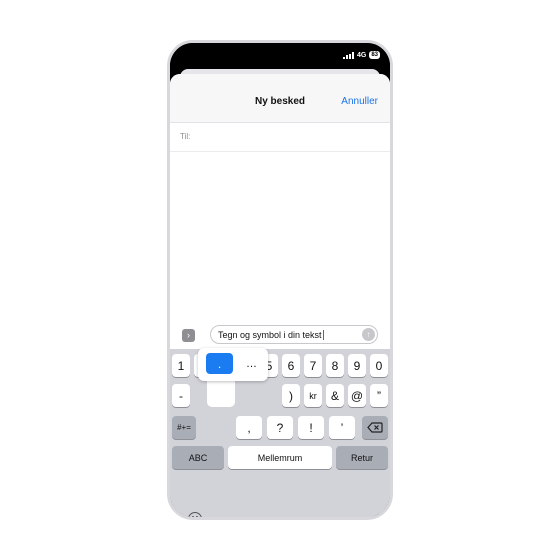 Image resolution: width=560 pixels, height=560 pixels. What do you see at coordinates (280, 457) in the screenshot?
I see `space-bar: Mellemrum` at bounding box center [280, 457].